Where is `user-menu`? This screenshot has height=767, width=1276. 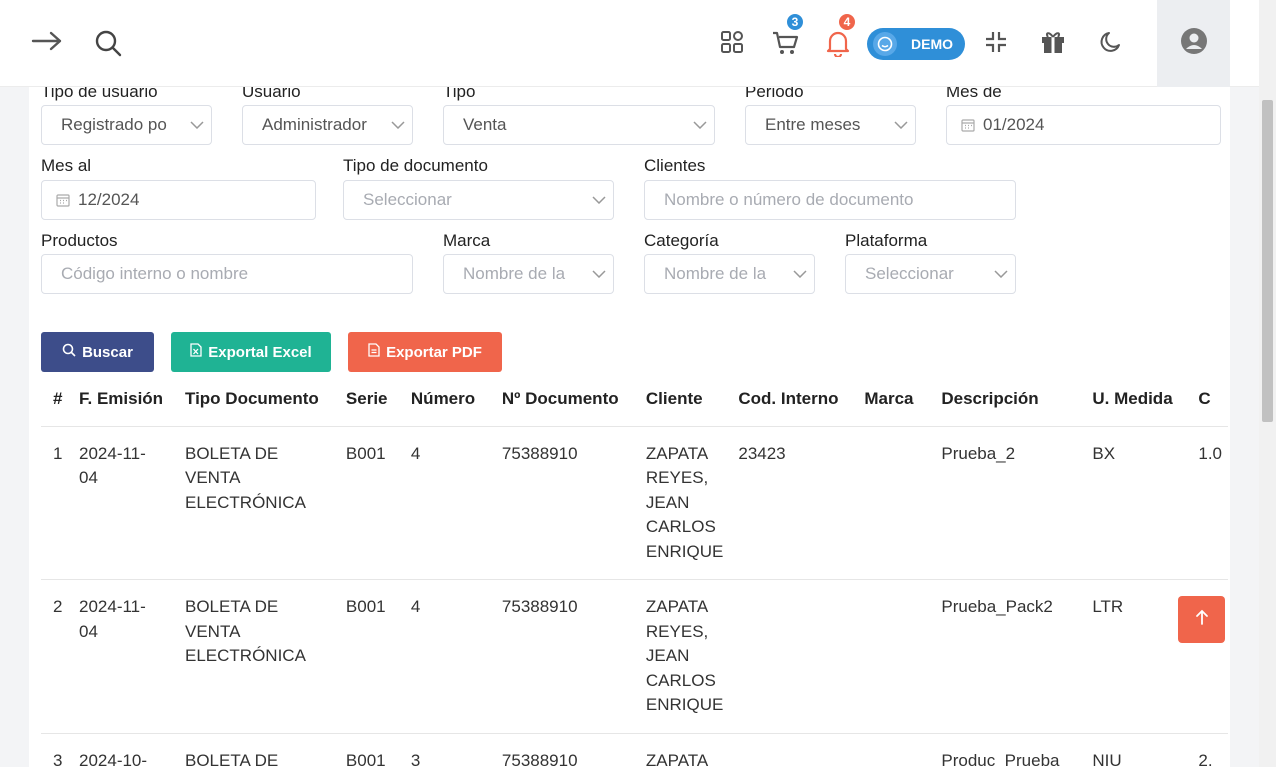
user-menu is located at coordinates (1193, 43).